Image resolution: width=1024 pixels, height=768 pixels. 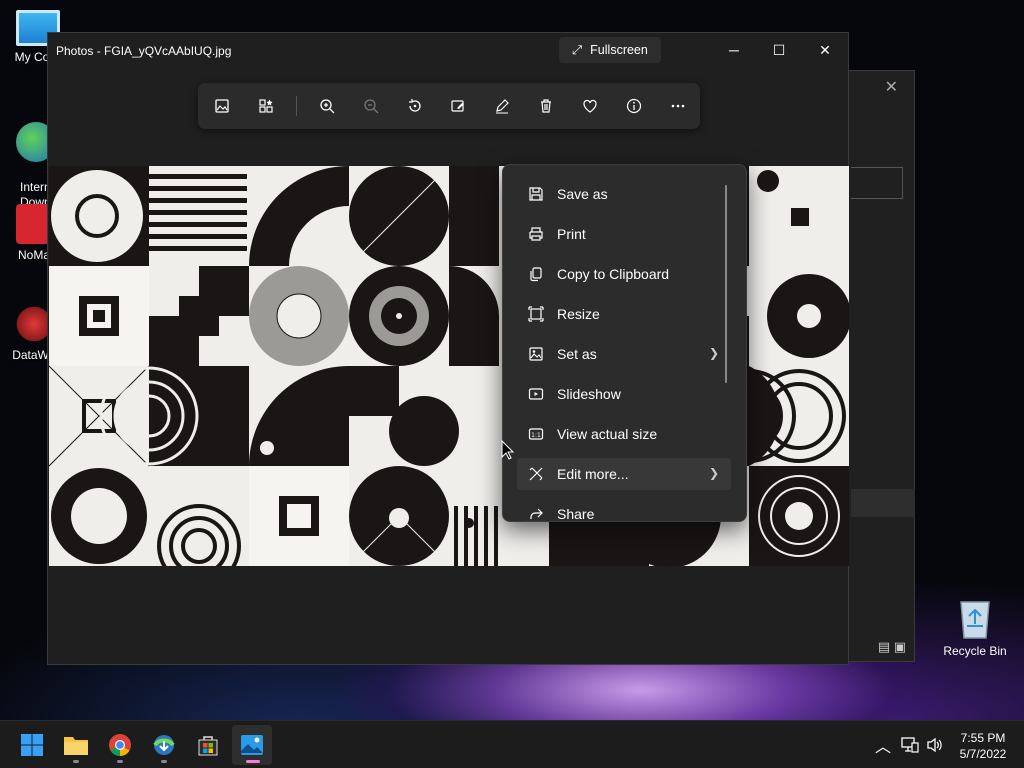 I want to click on menu-item-set-as: Set as ❯, so click(x=624, y=354).